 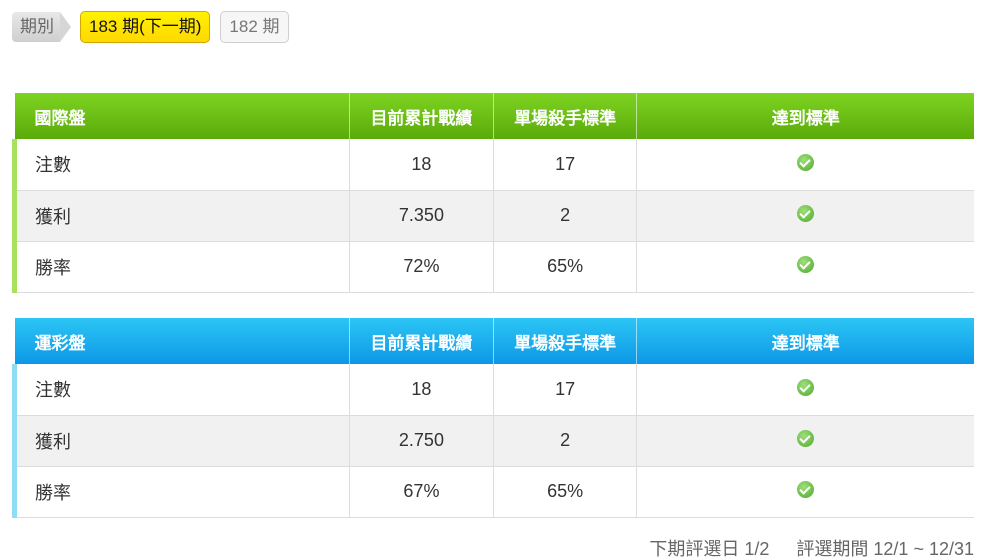 I want to click on period-selector: 期別 183 期(下一期) 182 期, so click(x=150, y=27).